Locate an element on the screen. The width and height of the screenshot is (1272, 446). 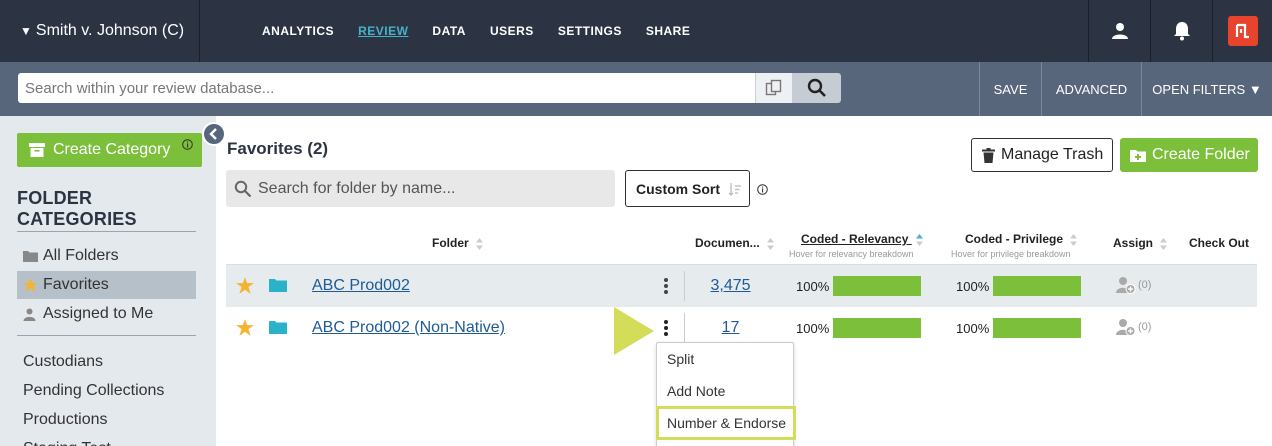
privilege-hint: Hover for privilege breakdown is located at coordinates (1011, 254).